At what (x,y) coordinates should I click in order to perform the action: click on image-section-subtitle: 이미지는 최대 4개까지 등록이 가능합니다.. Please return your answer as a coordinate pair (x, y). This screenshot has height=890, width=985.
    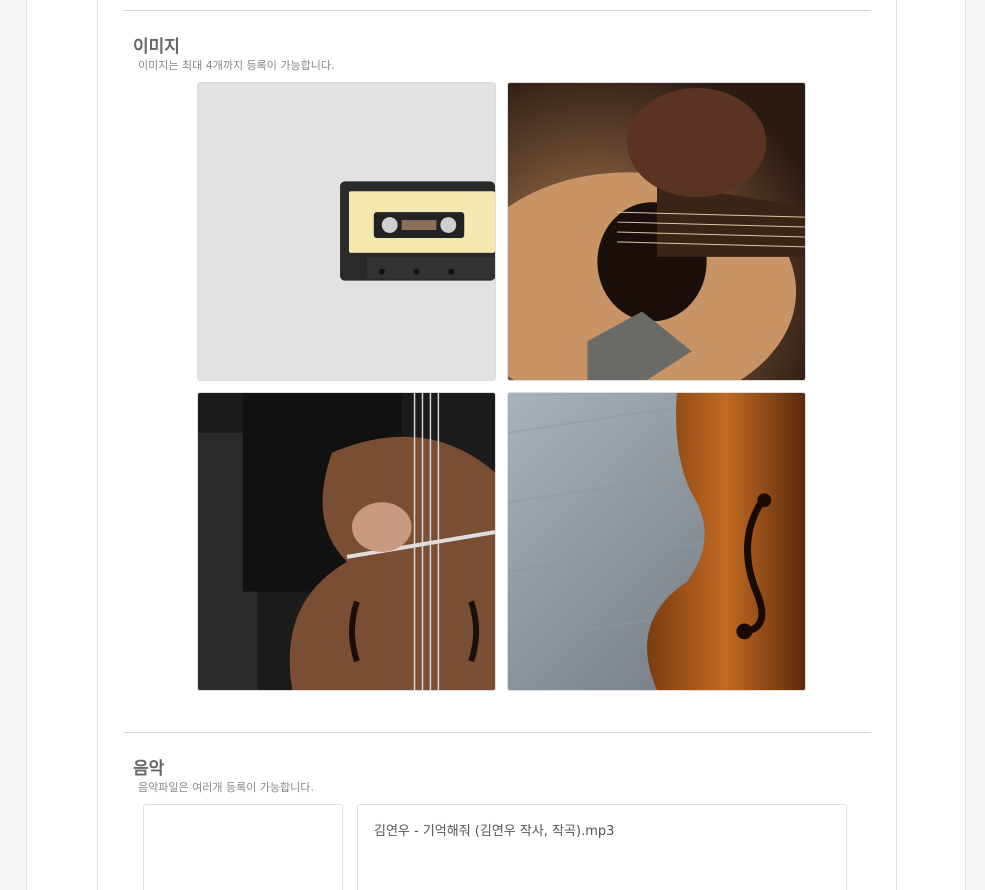
    Looking at the image, I should click on (236, 65).